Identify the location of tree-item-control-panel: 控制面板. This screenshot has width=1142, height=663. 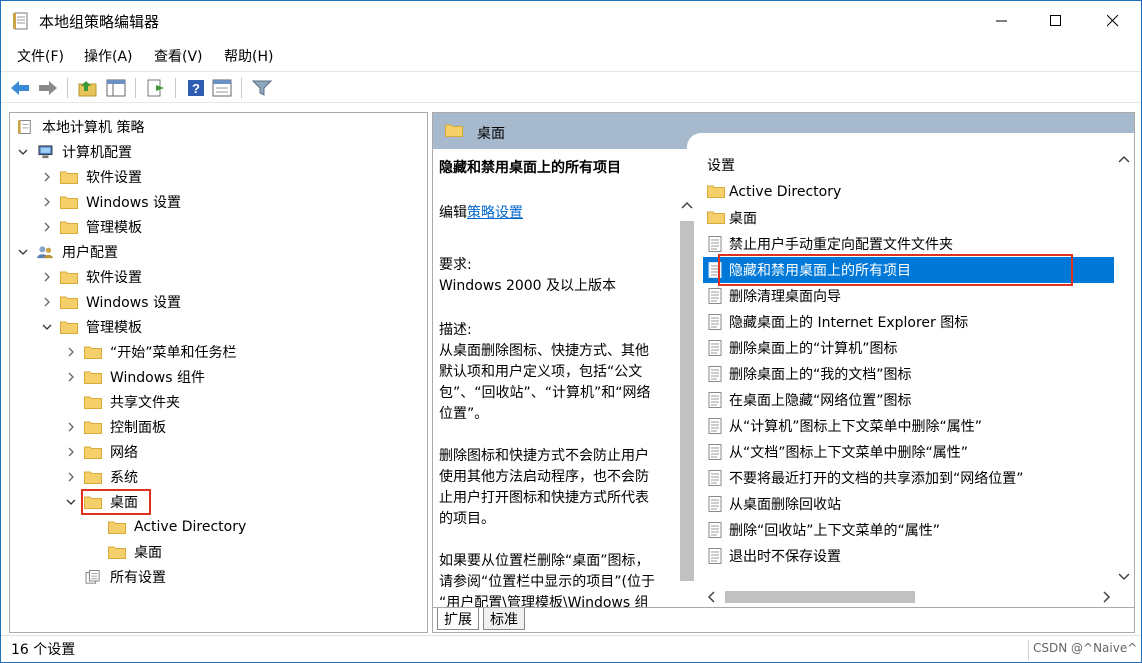
(115, 427).